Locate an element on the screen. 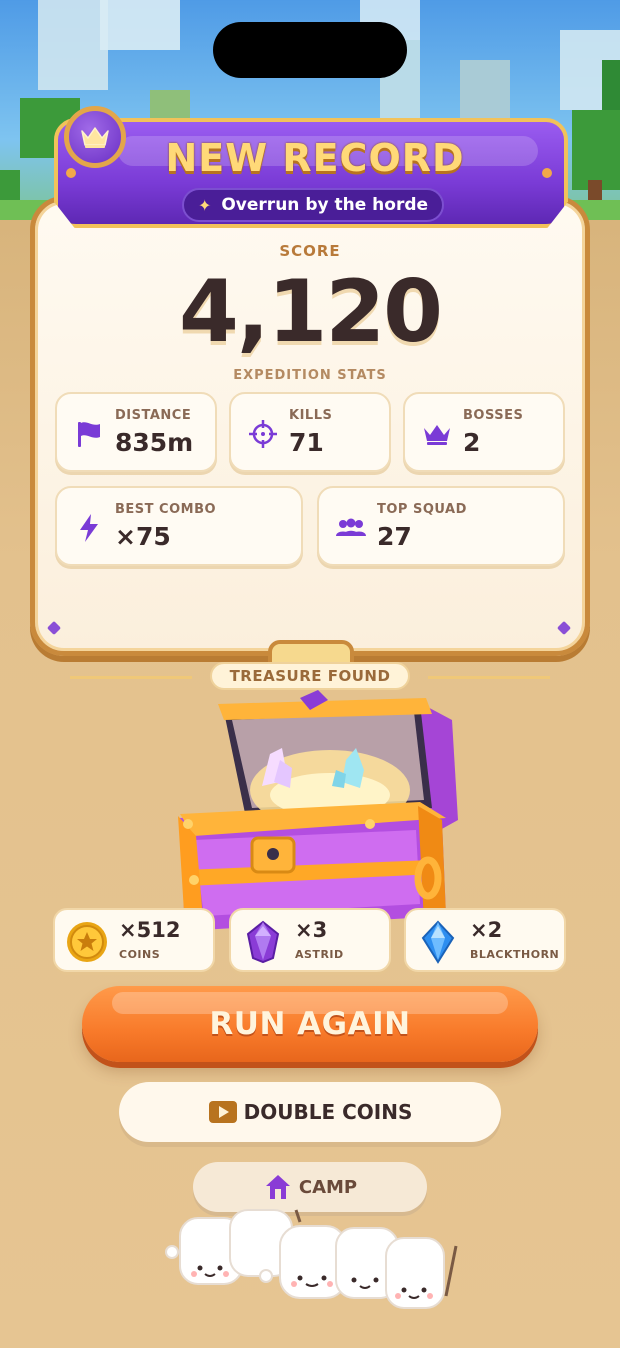  expedition-stats-label: EXPEDITION STATS is located at coordinates (310, 375).